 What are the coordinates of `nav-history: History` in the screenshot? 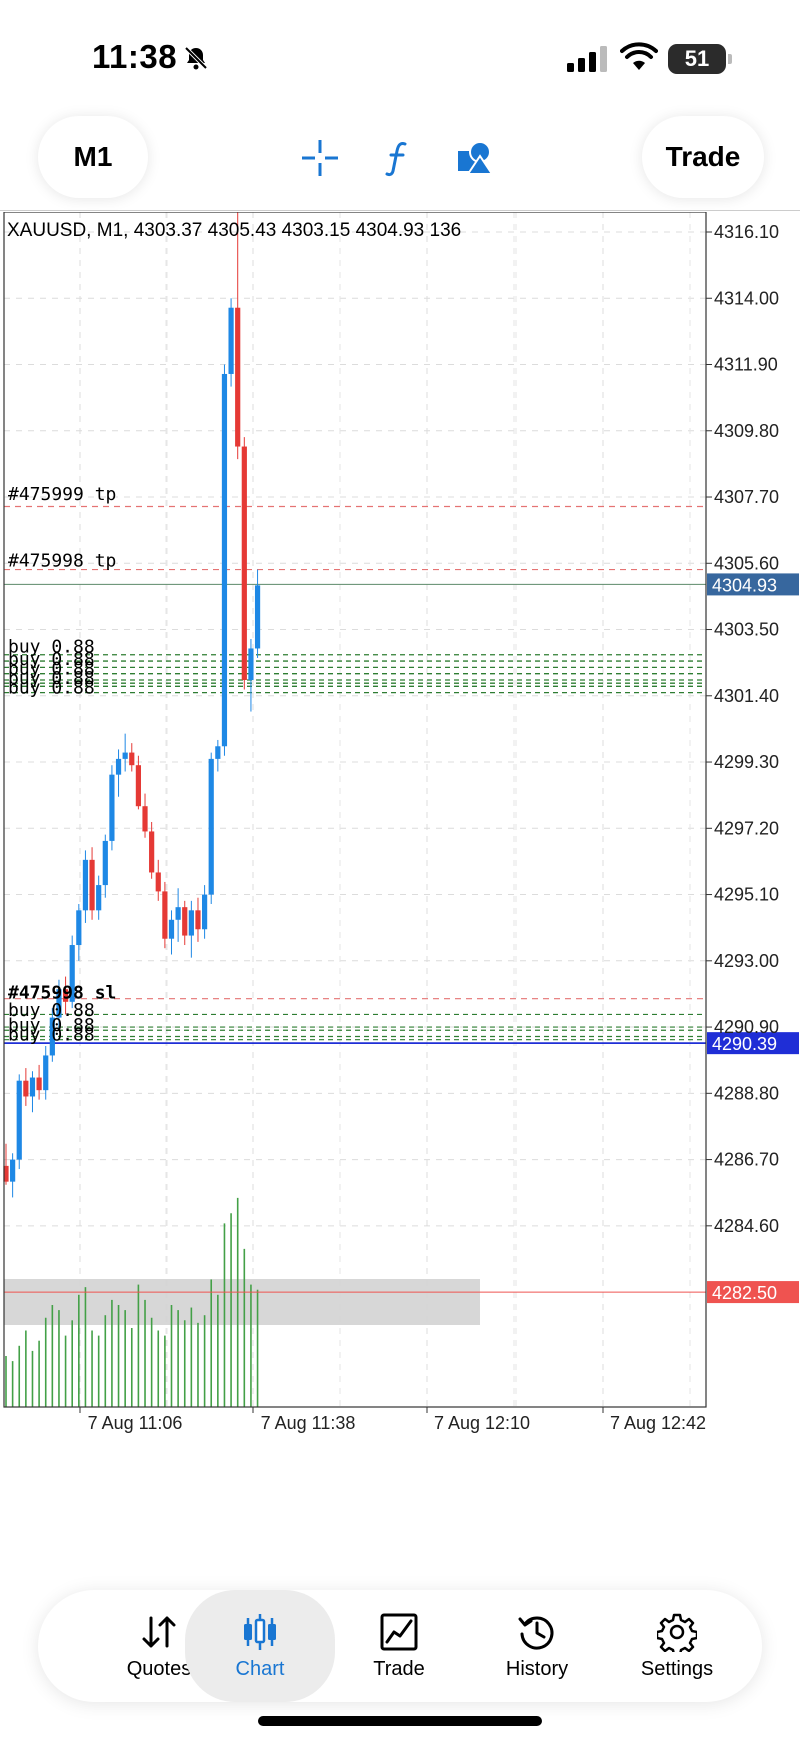 It's located at (537, 1646).